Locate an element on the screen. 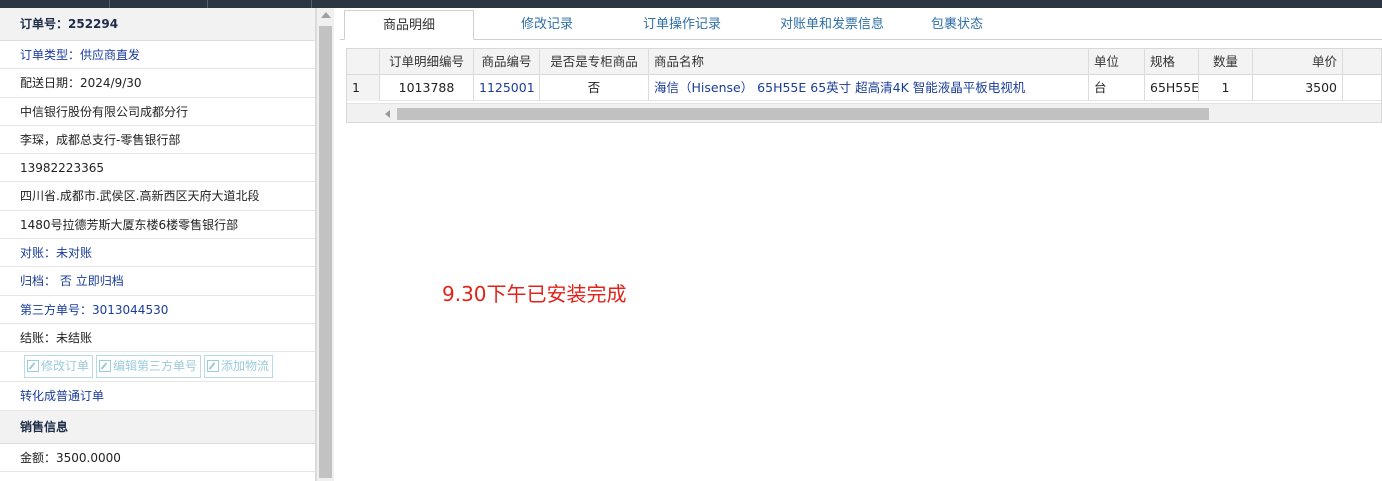 Image resolution: width=1382 pixels, height=481 pixels. delivery-date: 配送日期：2024/9/30 is located at coordinates (157, 83).